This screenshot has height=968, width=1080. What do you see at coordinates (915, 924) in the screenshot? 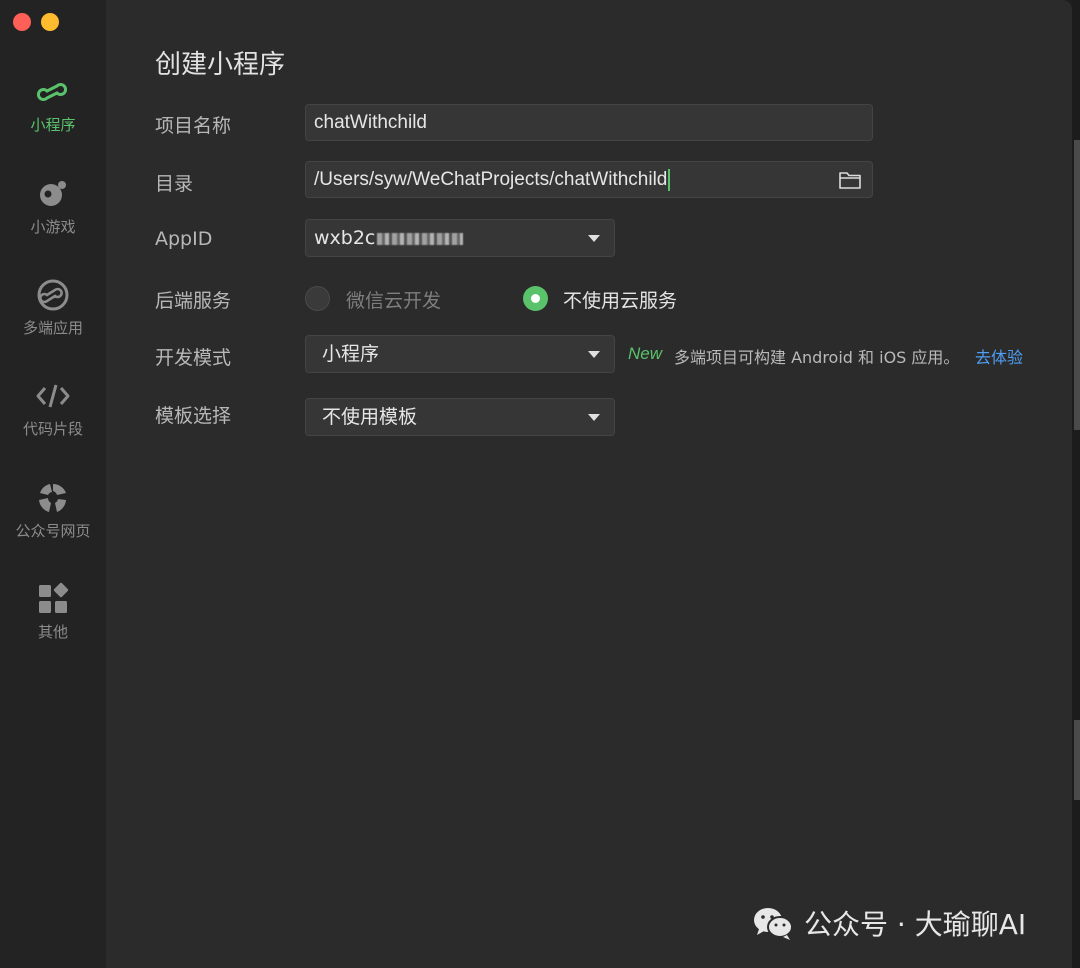
I see `watermark-text: 公众号 · 大瑜聊AI` at bounding box center [915, 924].